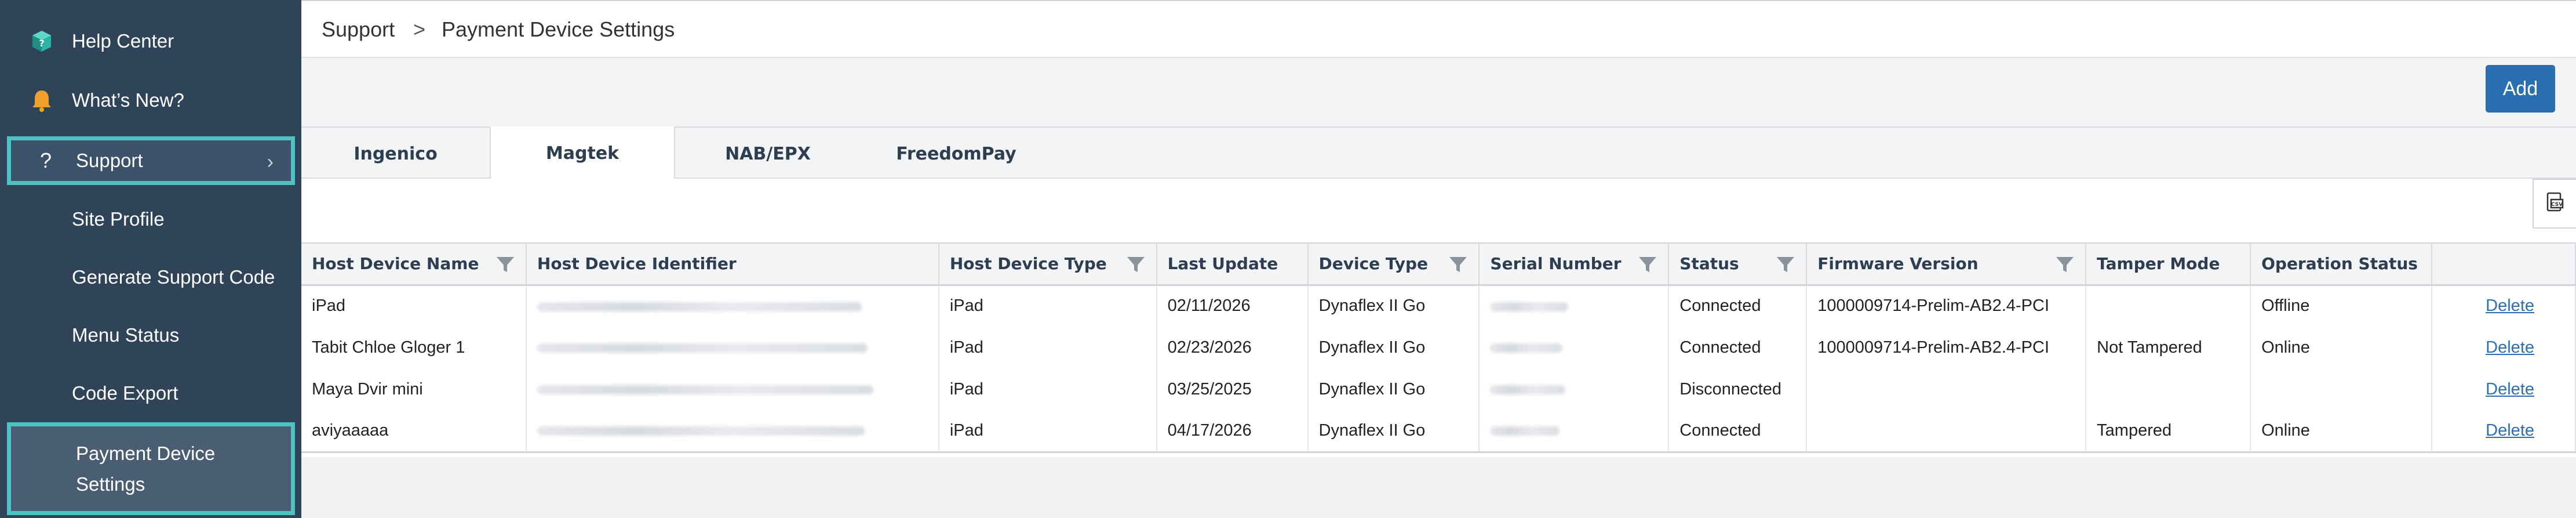  I want to click on column-header-host-device-type: Host Device Type, so click(1047, 264).